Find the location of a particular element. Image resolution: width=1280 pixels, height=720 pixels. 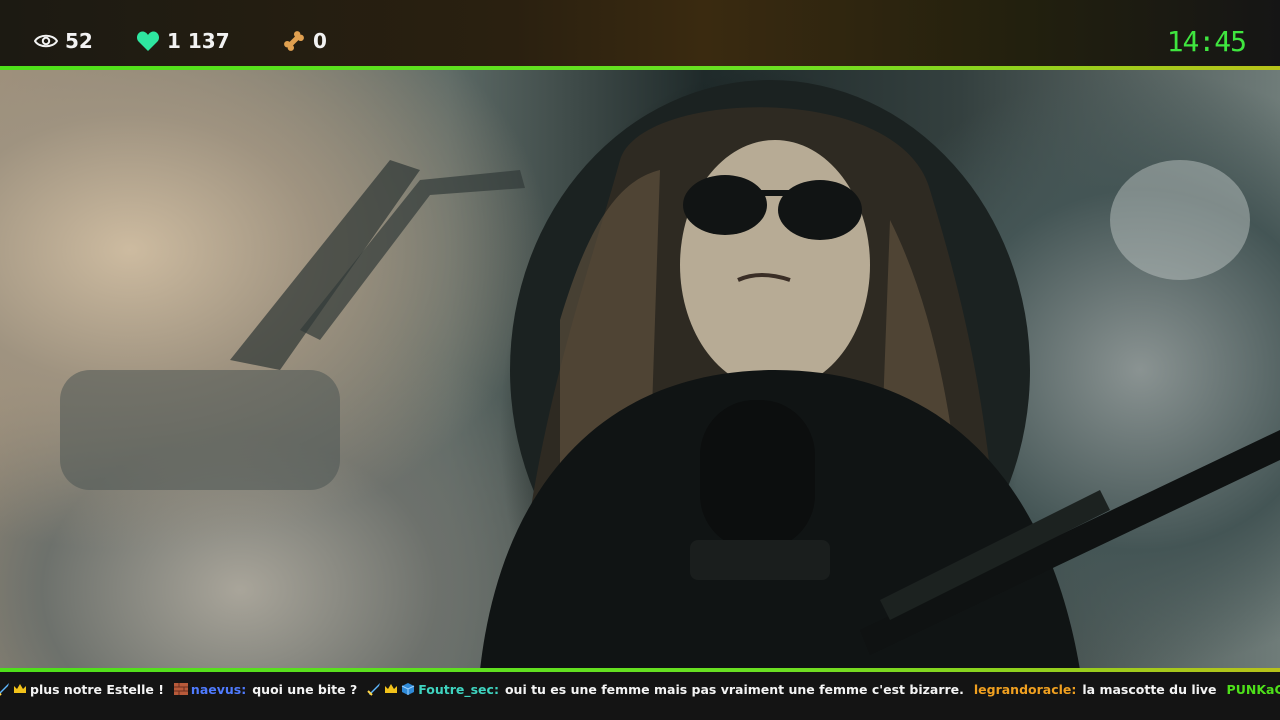

viewer-count-value: 52 is located at coordinates (79, 41).